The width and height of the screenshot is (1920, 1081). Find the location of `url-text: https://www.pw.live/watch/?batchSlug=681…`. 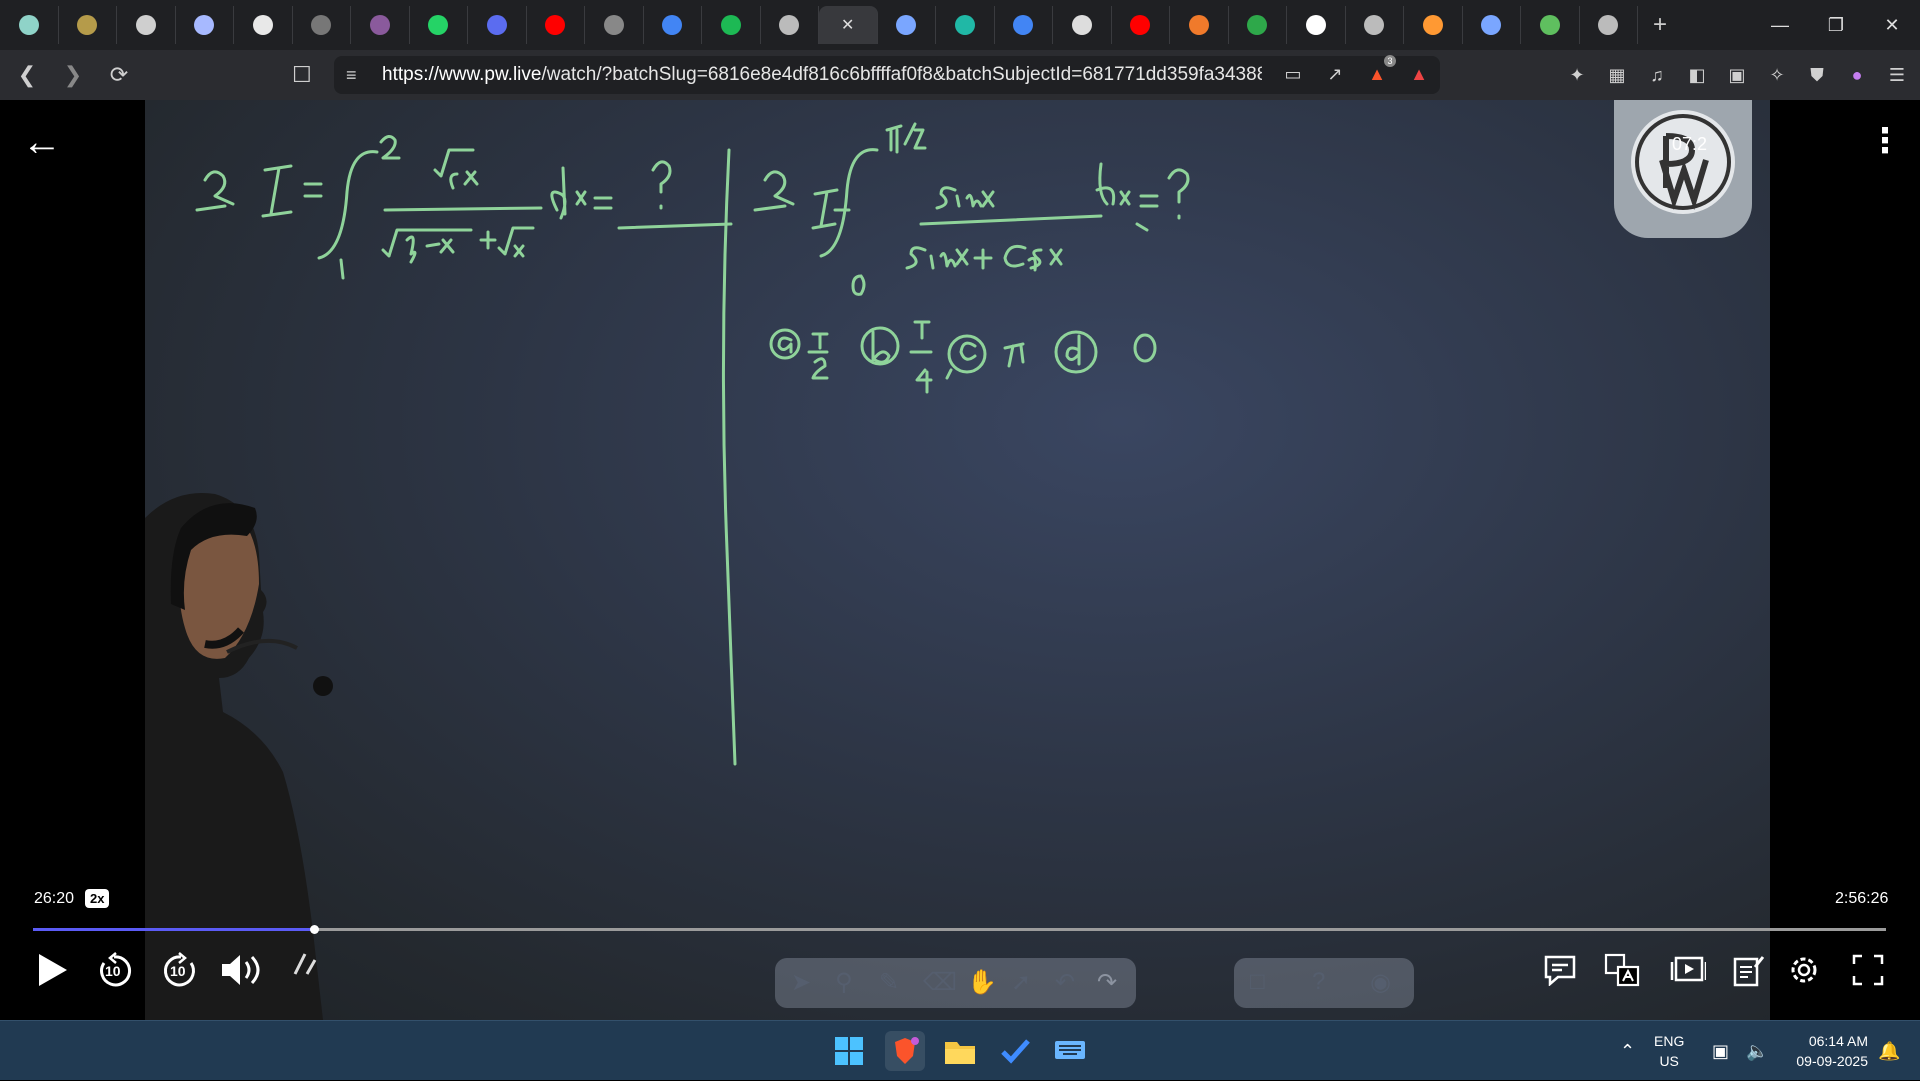

url-text: https://www.pw.live/watch/?batchSlug=681… is located at coordinates (822, 75).